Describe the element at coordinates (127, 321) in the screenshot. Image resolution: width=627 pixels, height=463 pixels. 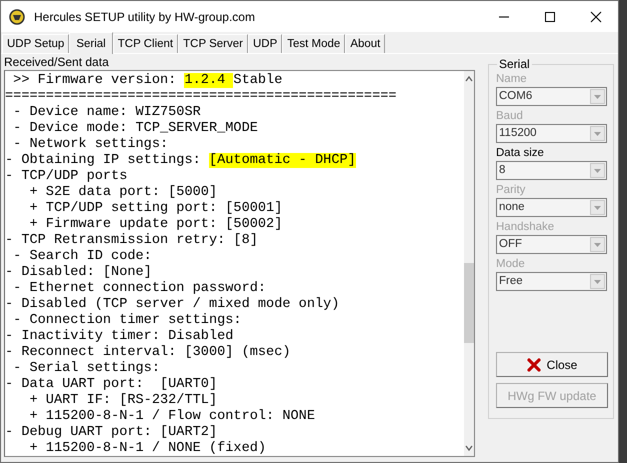
I see `log-line: - Connection timer settings:` at that location.